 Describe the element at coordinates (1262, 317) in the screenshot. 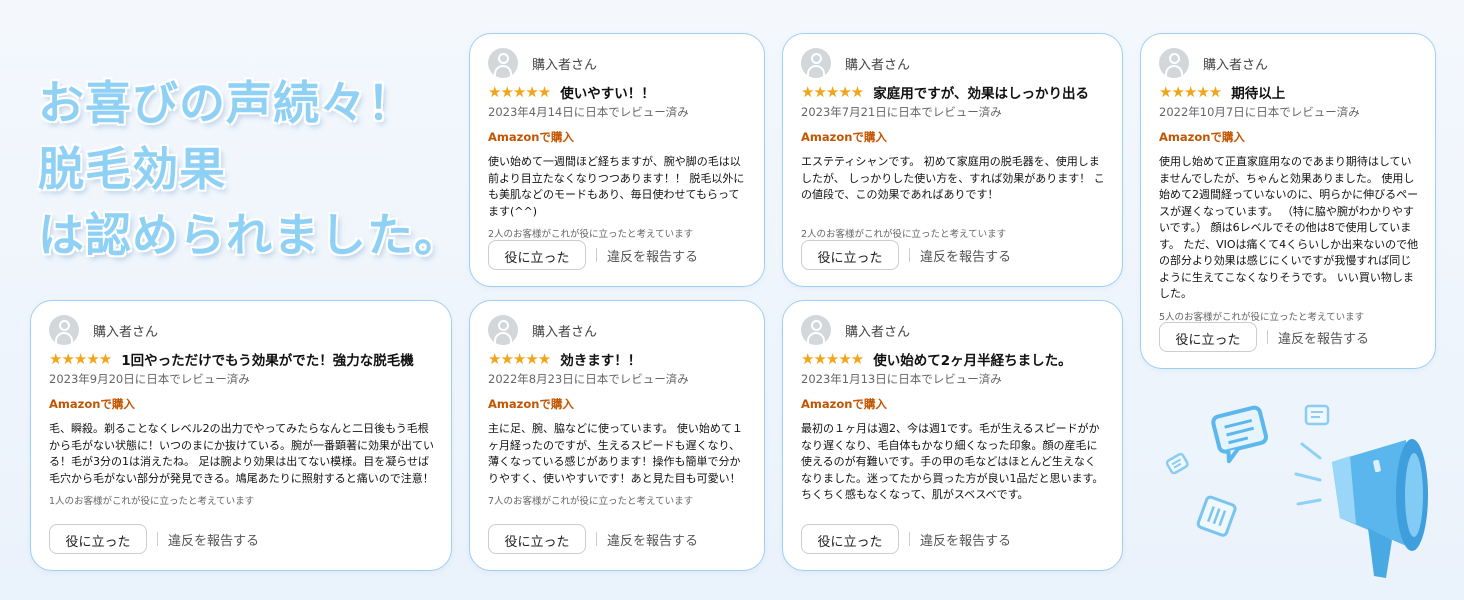

I see `helpful-count: 5人のお客様がこれが役に立ったと考えています` at that location.